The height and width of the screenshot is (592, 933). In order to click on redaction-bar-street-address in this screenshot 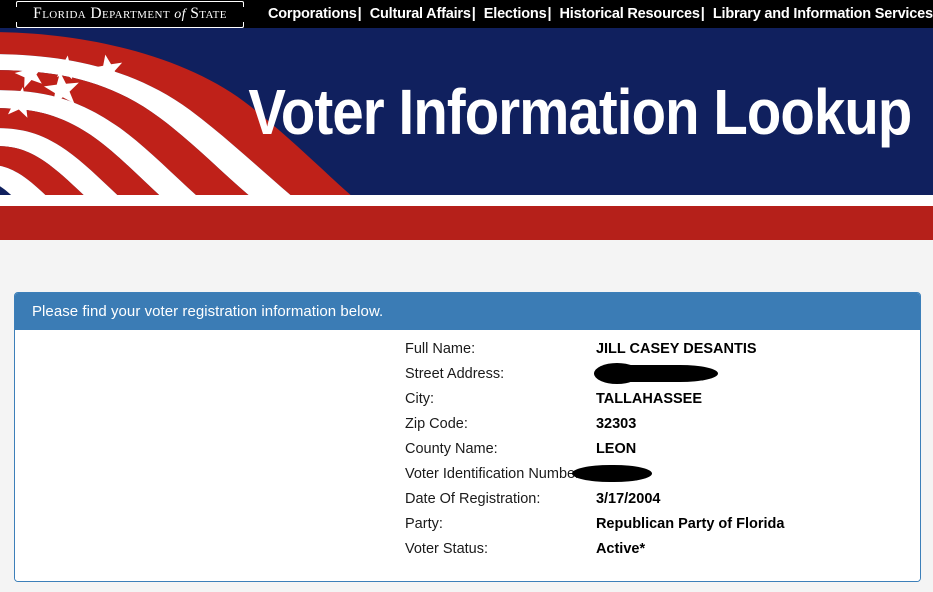, I will do `click(655, 373)`.